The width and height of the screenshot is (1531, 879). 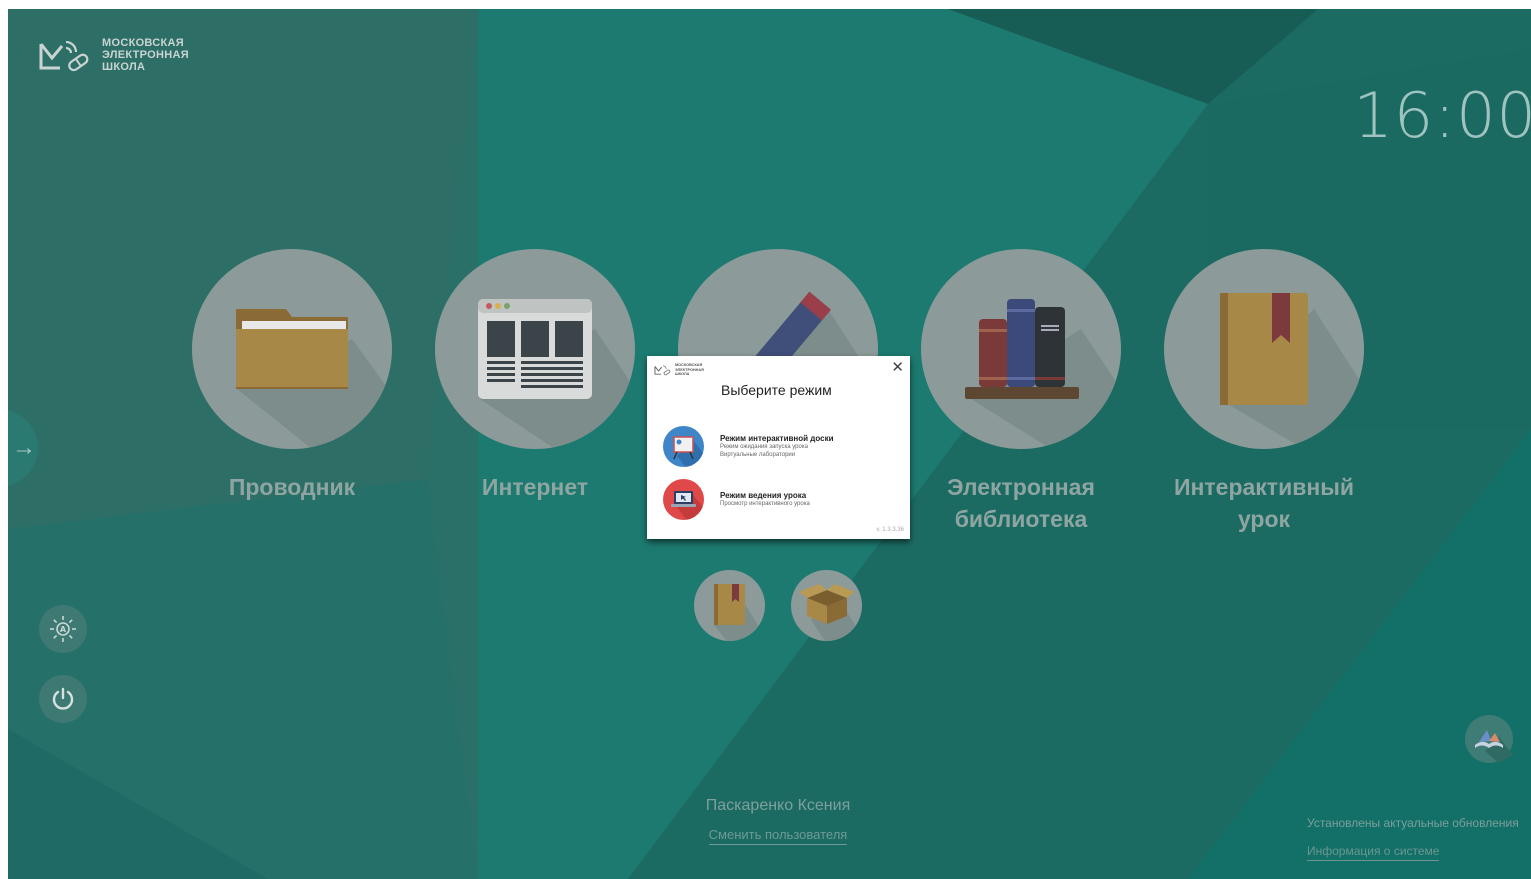 I want to click on app-label-line: Интернет, so click(x=535, y=487).